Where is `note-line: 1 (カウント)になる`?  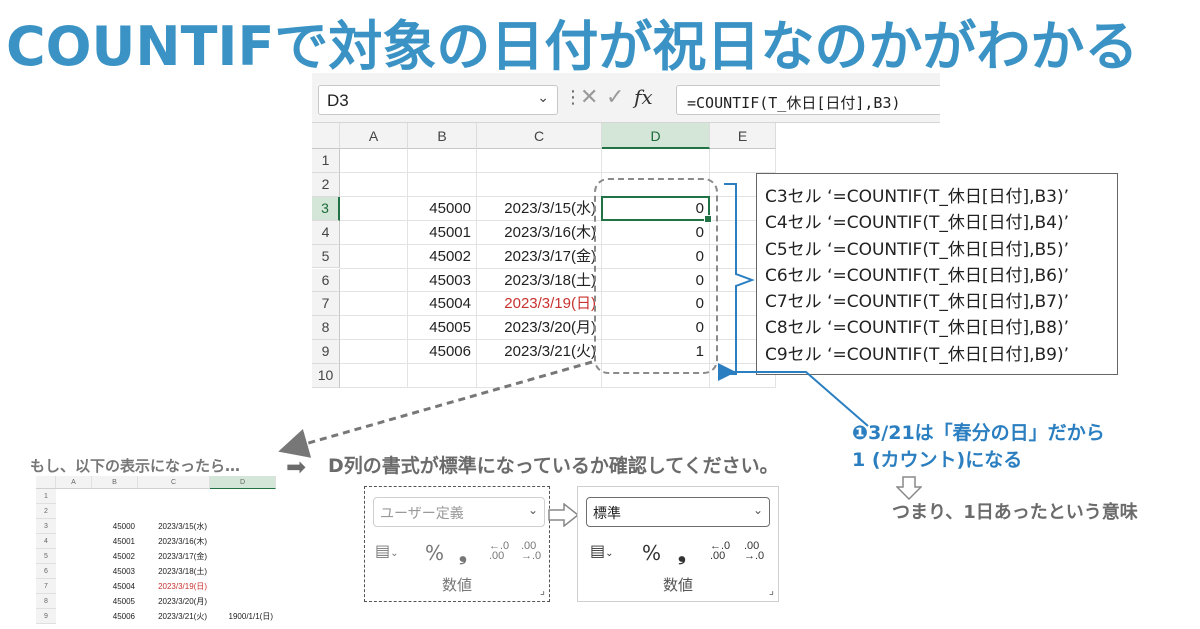
note-line: 1 (カウント)になる is located at coordinates (937, 460).